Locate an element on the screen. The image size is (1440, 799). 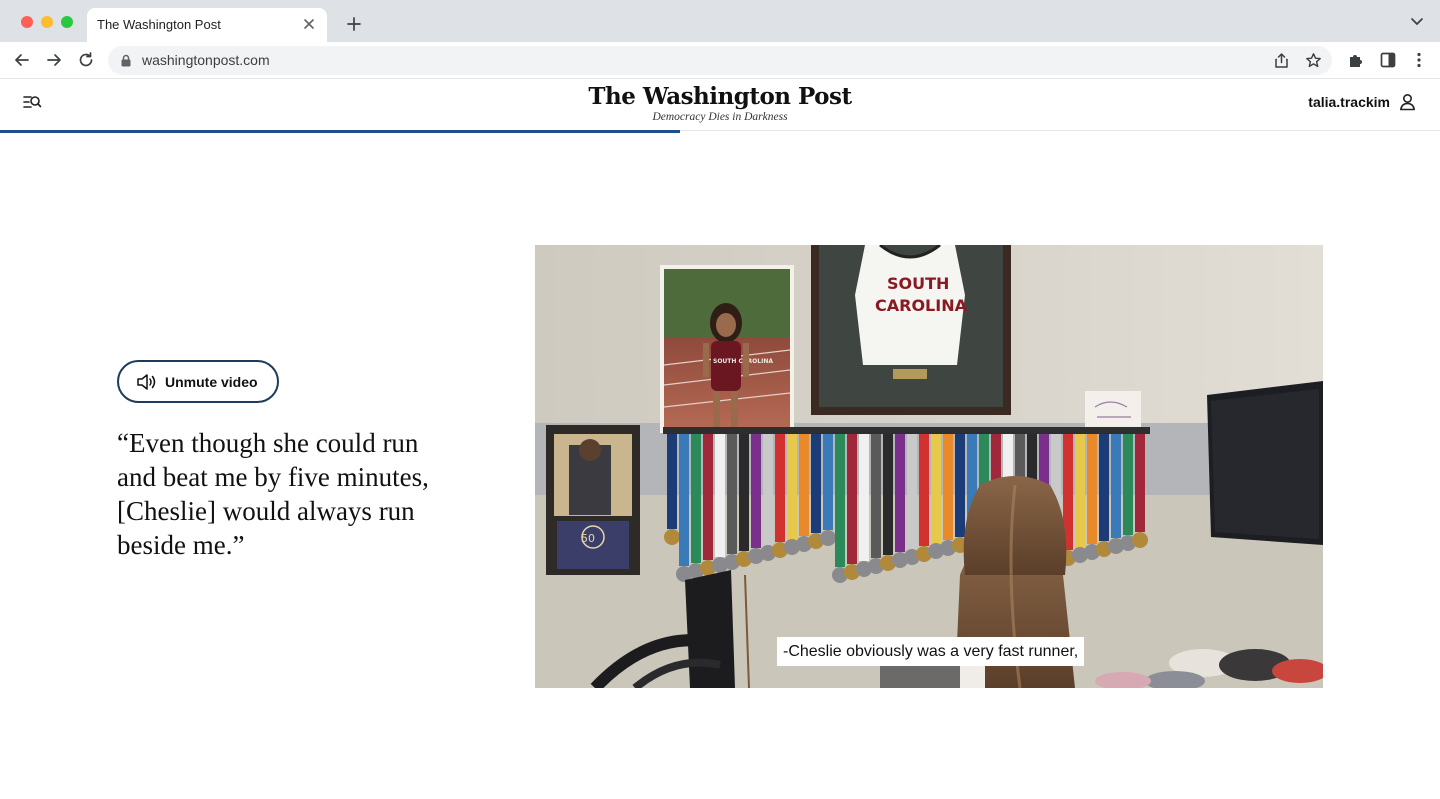
address-bar: washingtonpost.com is located at coordinates (720, 60).